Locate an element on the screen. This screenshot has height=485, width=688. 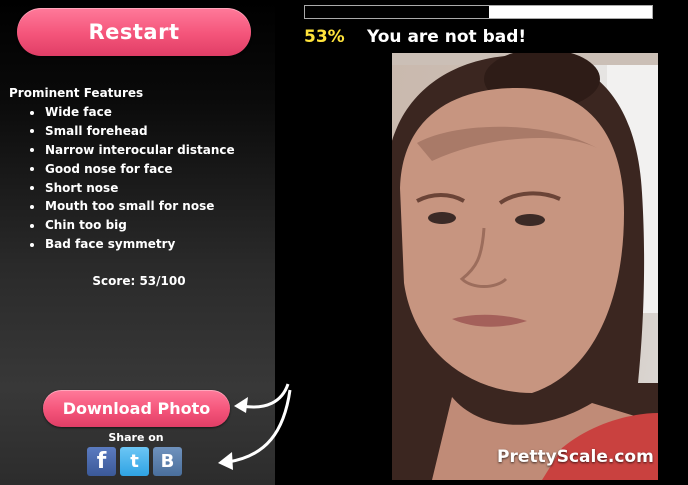
feature-item: Good nose for face is located at coordinates (131, 169).